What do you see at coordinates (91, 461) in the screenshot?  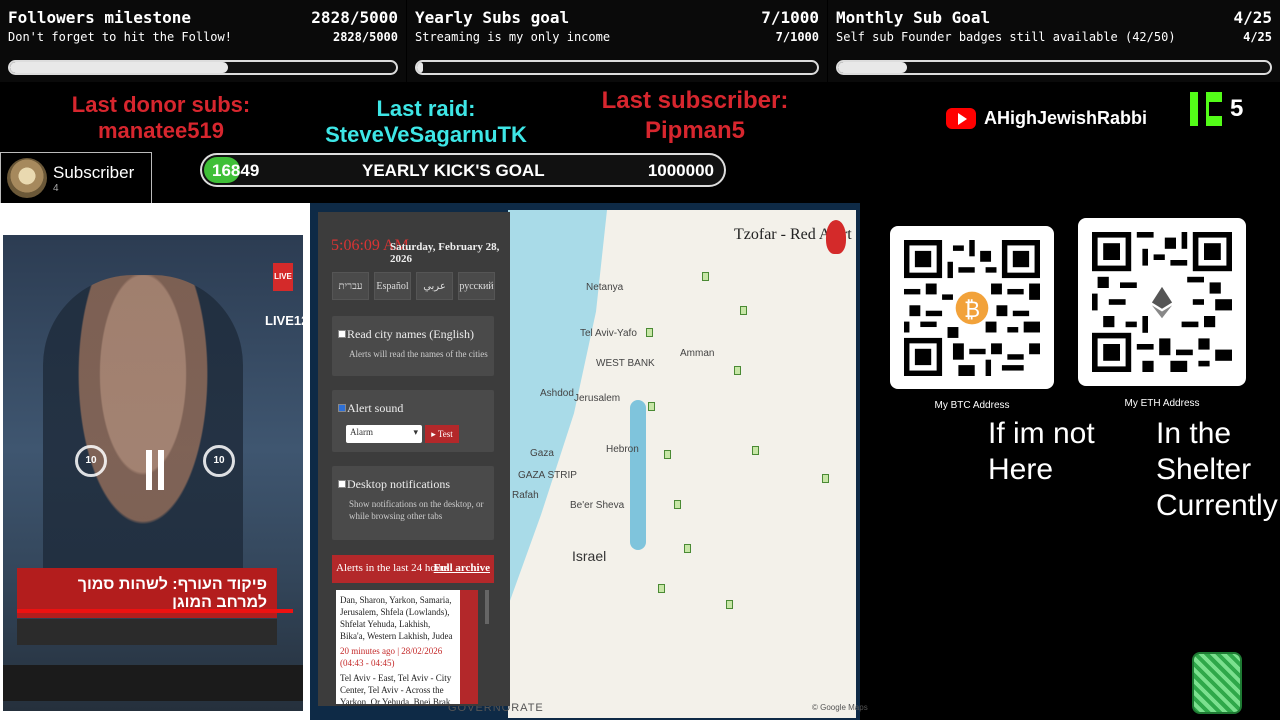 I see `skip-back-icon: 10` at bounding box center [91, 461].